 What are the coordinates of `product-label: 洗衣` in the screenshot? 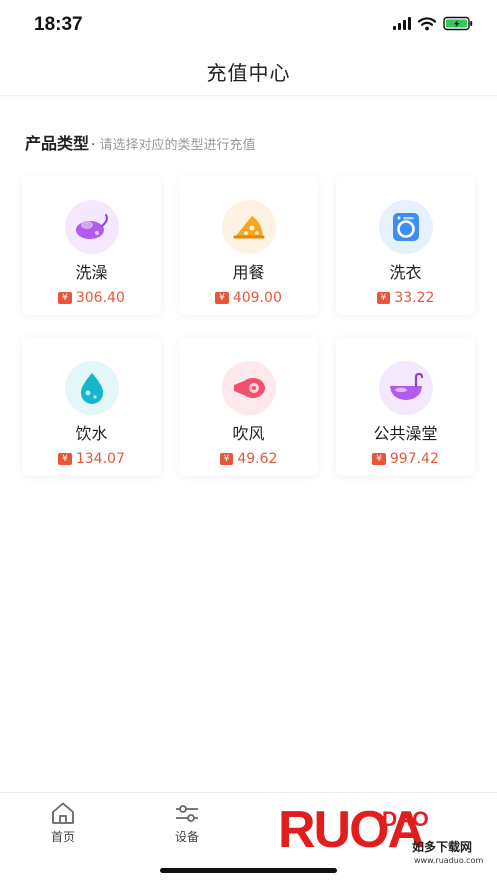 It's located at (405, 272).